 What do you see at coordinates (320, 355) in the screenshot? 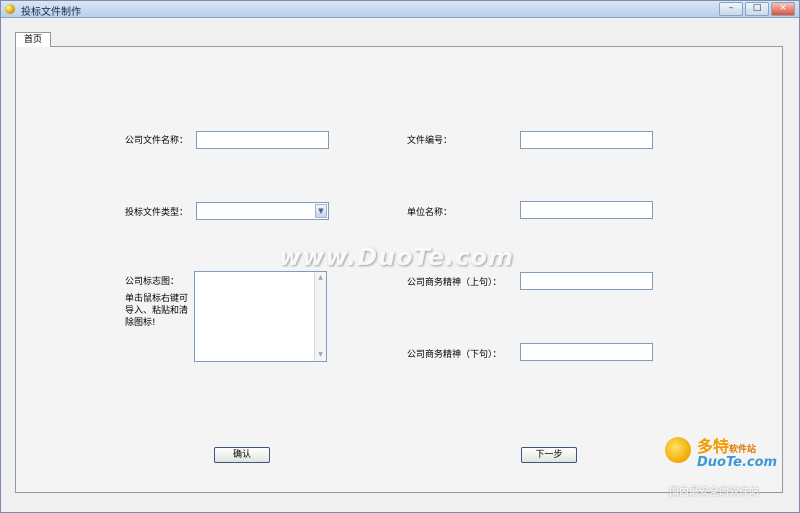
I see `scroll-down-icon: ▼` at bounding box center [320, 355].